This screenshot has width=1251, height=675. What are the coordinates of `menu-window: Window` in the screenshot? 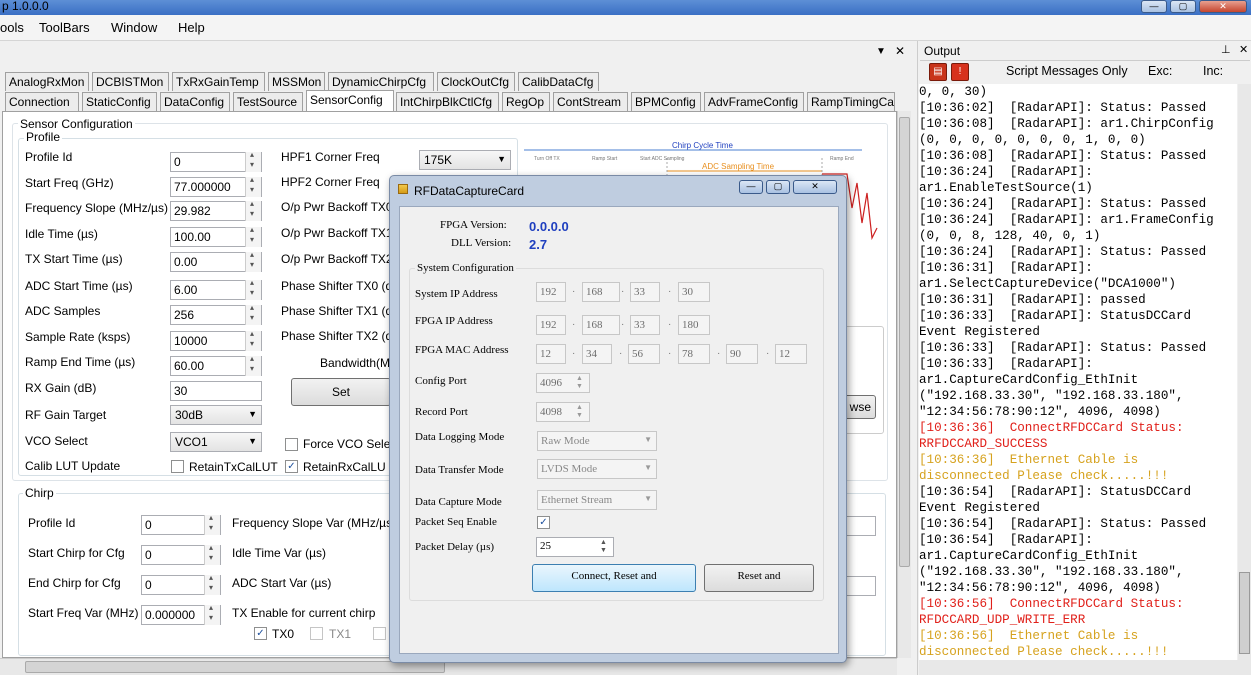 It's located at (134, 27).